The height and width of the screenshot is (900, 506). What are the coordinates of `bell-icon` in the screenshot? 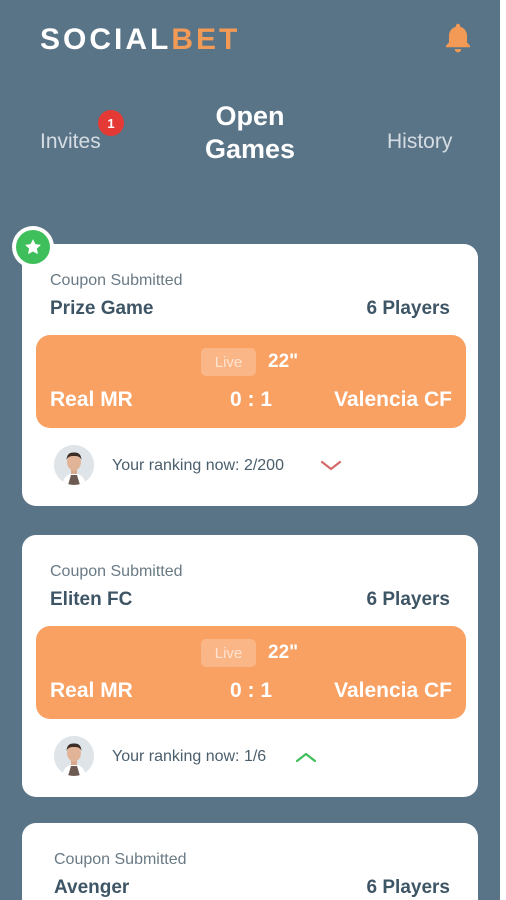 It's located at (458, 38).